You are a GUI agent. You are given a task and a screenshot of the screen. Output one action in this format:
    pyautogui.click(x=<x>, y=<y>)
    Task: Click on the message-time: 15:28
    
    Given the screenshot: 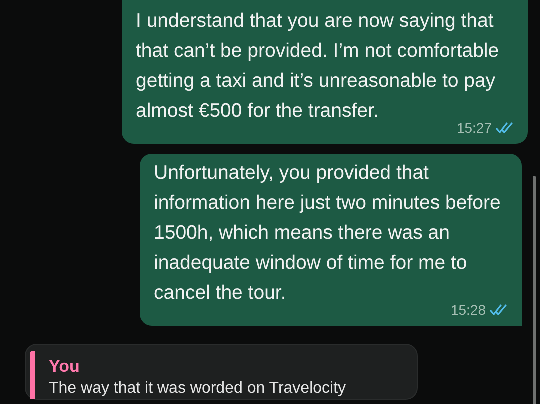 What is the action you would take?
    pyautogui.click(x=468, y=310)
    